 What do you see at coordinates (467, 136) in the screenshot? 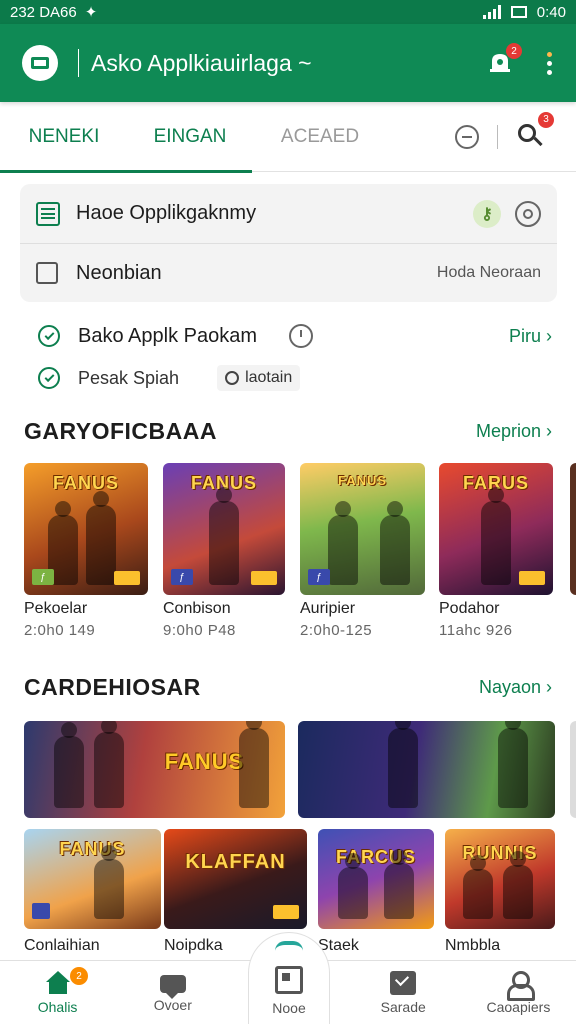
I see `minus-circle-icon` at bounding box center [467, 136].